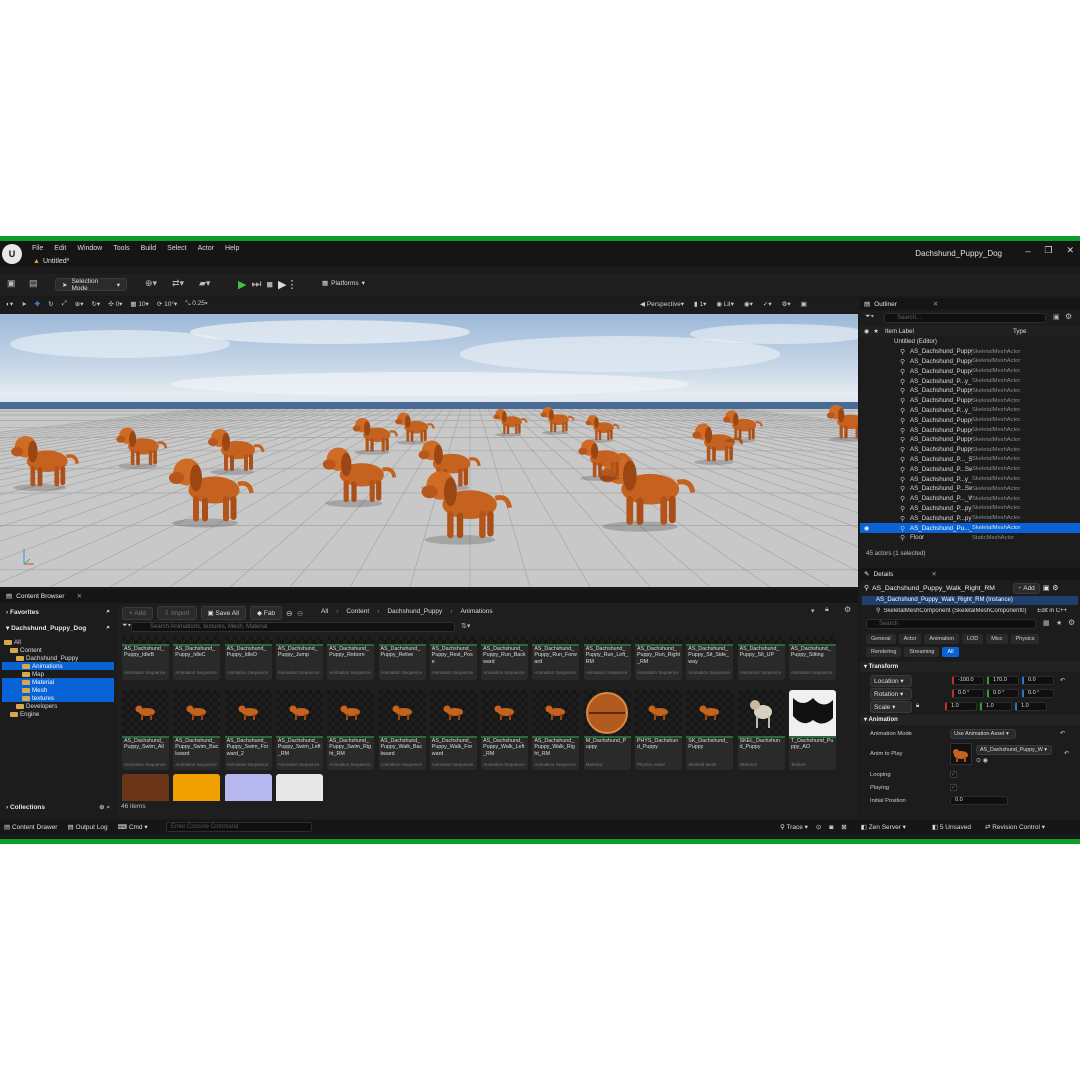 Image resolution: width=1080 pixels, height=1080 pixels. I want to click on add-collection-icon: ⊕, so click(101, 807).